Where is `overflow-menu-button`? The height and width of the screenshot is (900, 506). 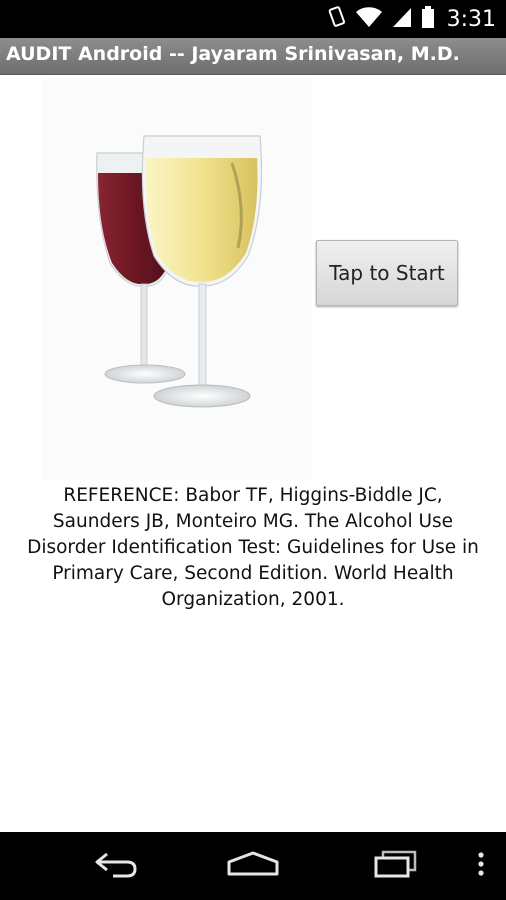 overflow-menu-button is located at coordinates (481, 866).